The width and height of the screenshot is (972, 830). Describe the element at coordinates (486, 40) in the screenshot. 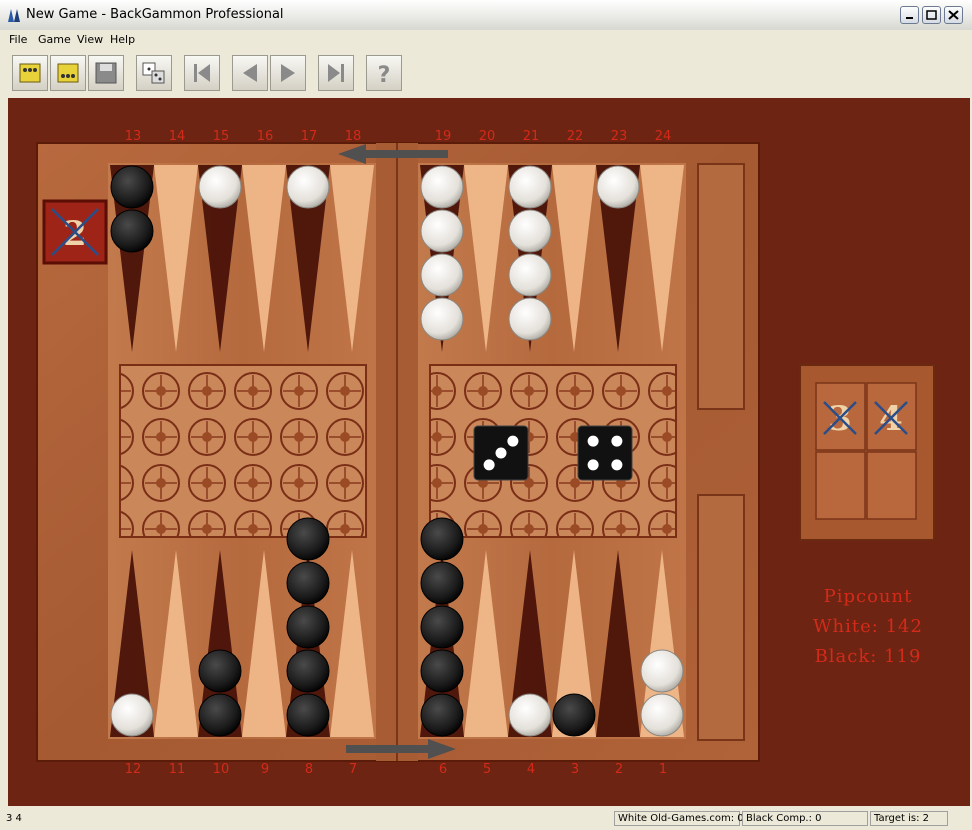

I see `menu-bar: File Game View Help` at that location.